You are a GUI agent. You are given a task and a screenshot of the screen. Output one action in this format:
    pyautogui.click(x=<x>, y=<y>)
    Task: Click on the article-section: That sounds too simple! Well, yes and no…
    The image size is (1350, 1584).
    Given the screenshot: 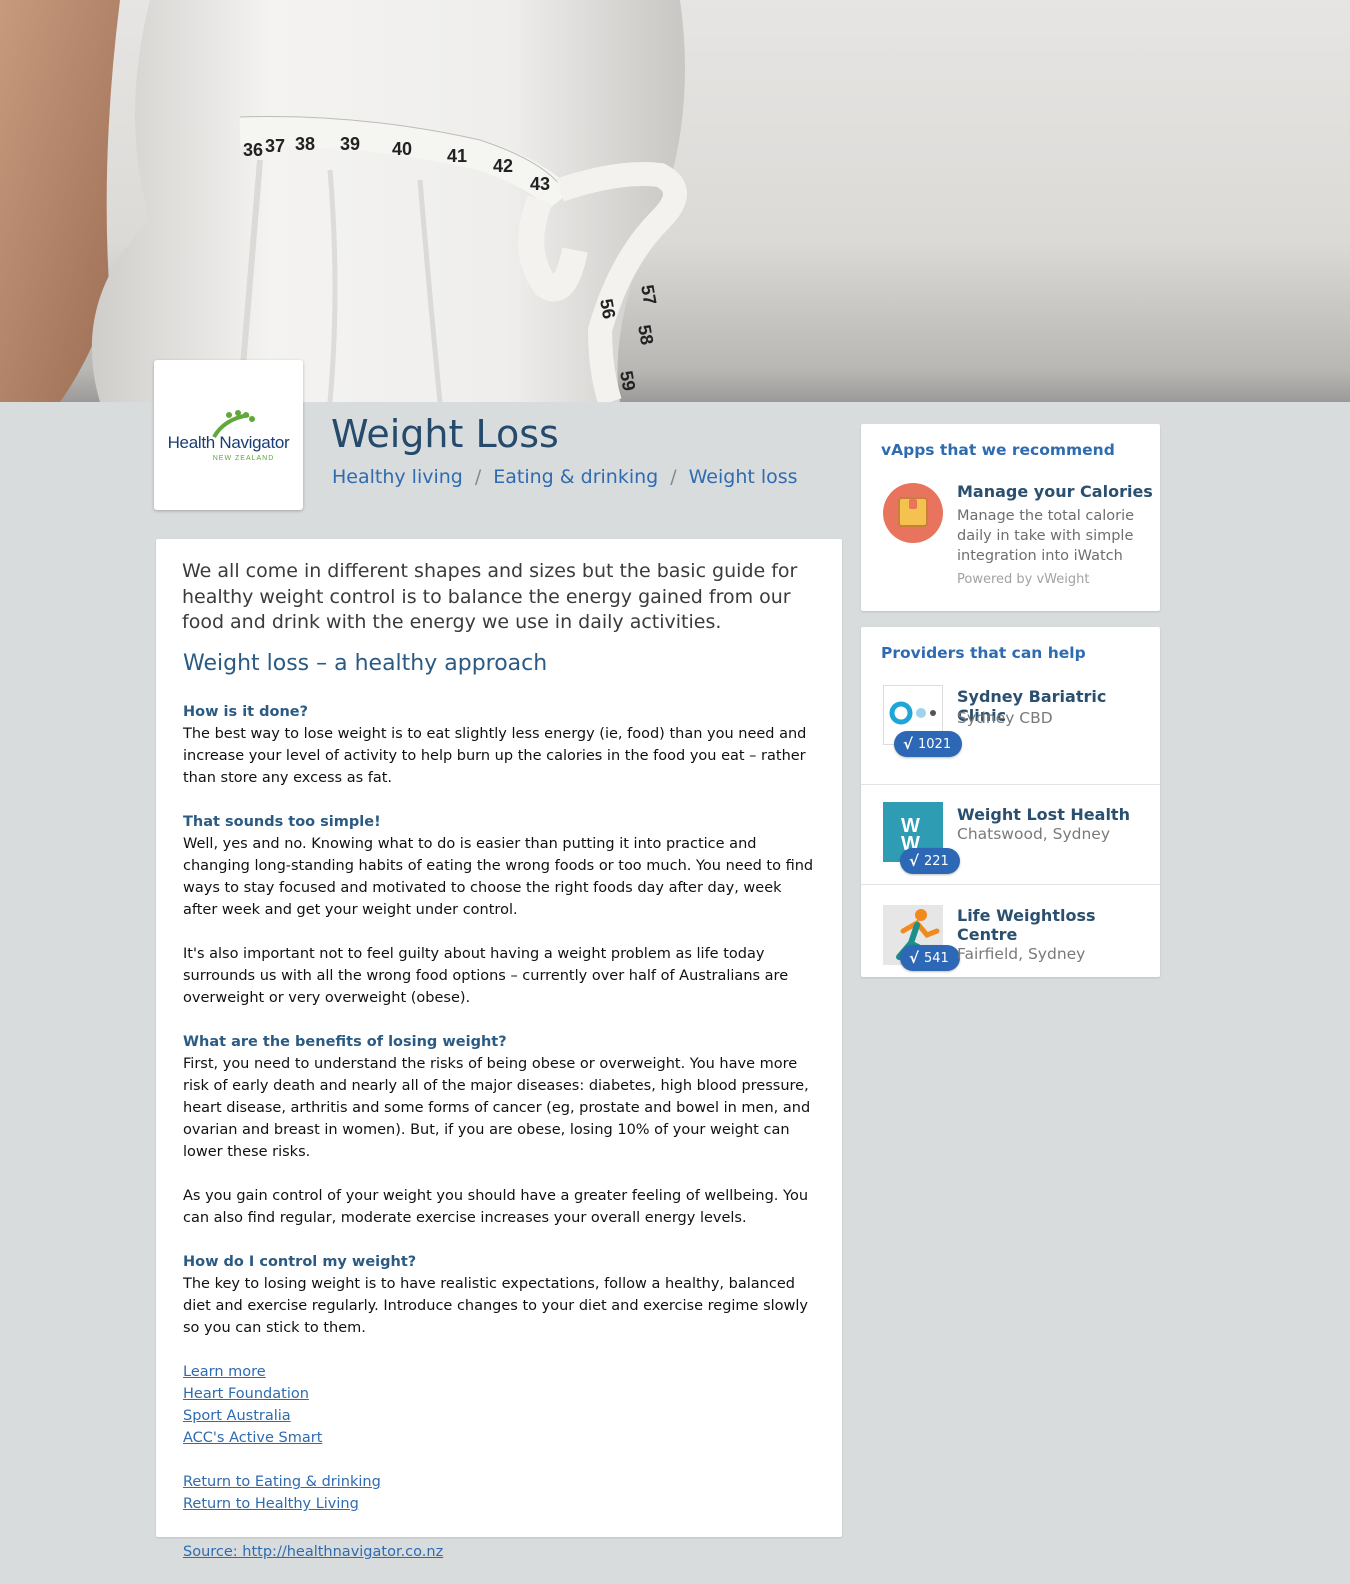 What is the action you would take?
    pyautogui.click(x=501, y=866)
    